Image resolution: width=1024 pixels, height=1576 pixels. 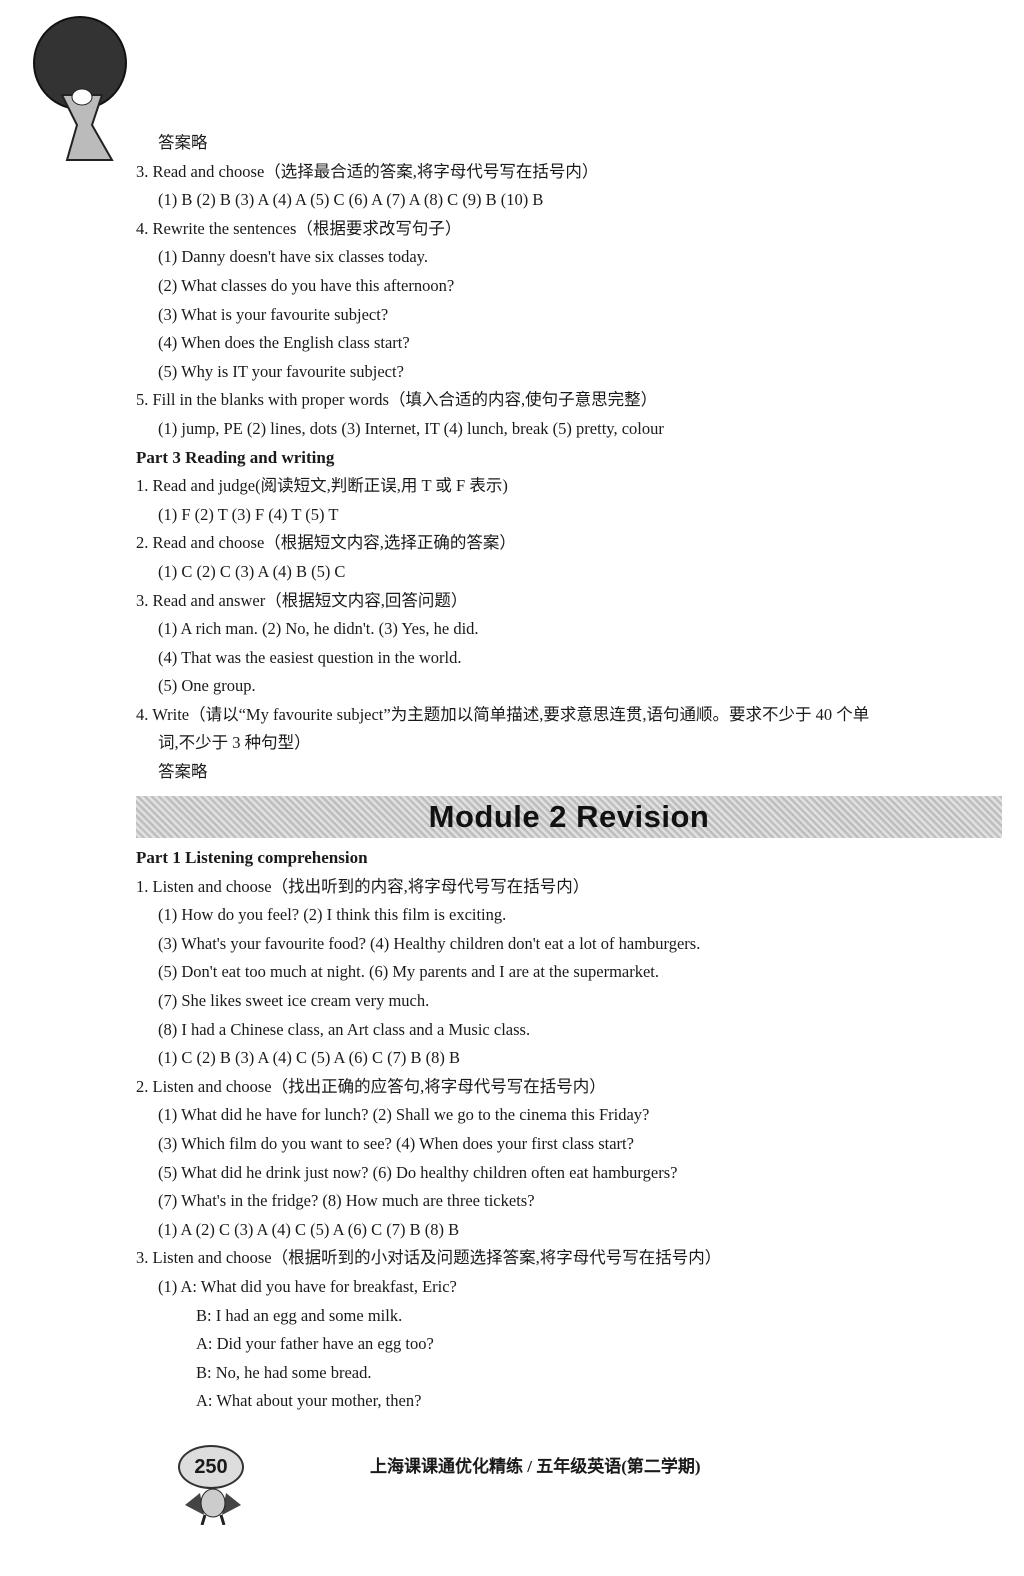 What do you see at coordinates (322, 486) in the screenshot?
I see `text-line: 1. Read and judge(阅读短文,判断正误,用 T 或 F 表示)` at bounding box center [322, 486].